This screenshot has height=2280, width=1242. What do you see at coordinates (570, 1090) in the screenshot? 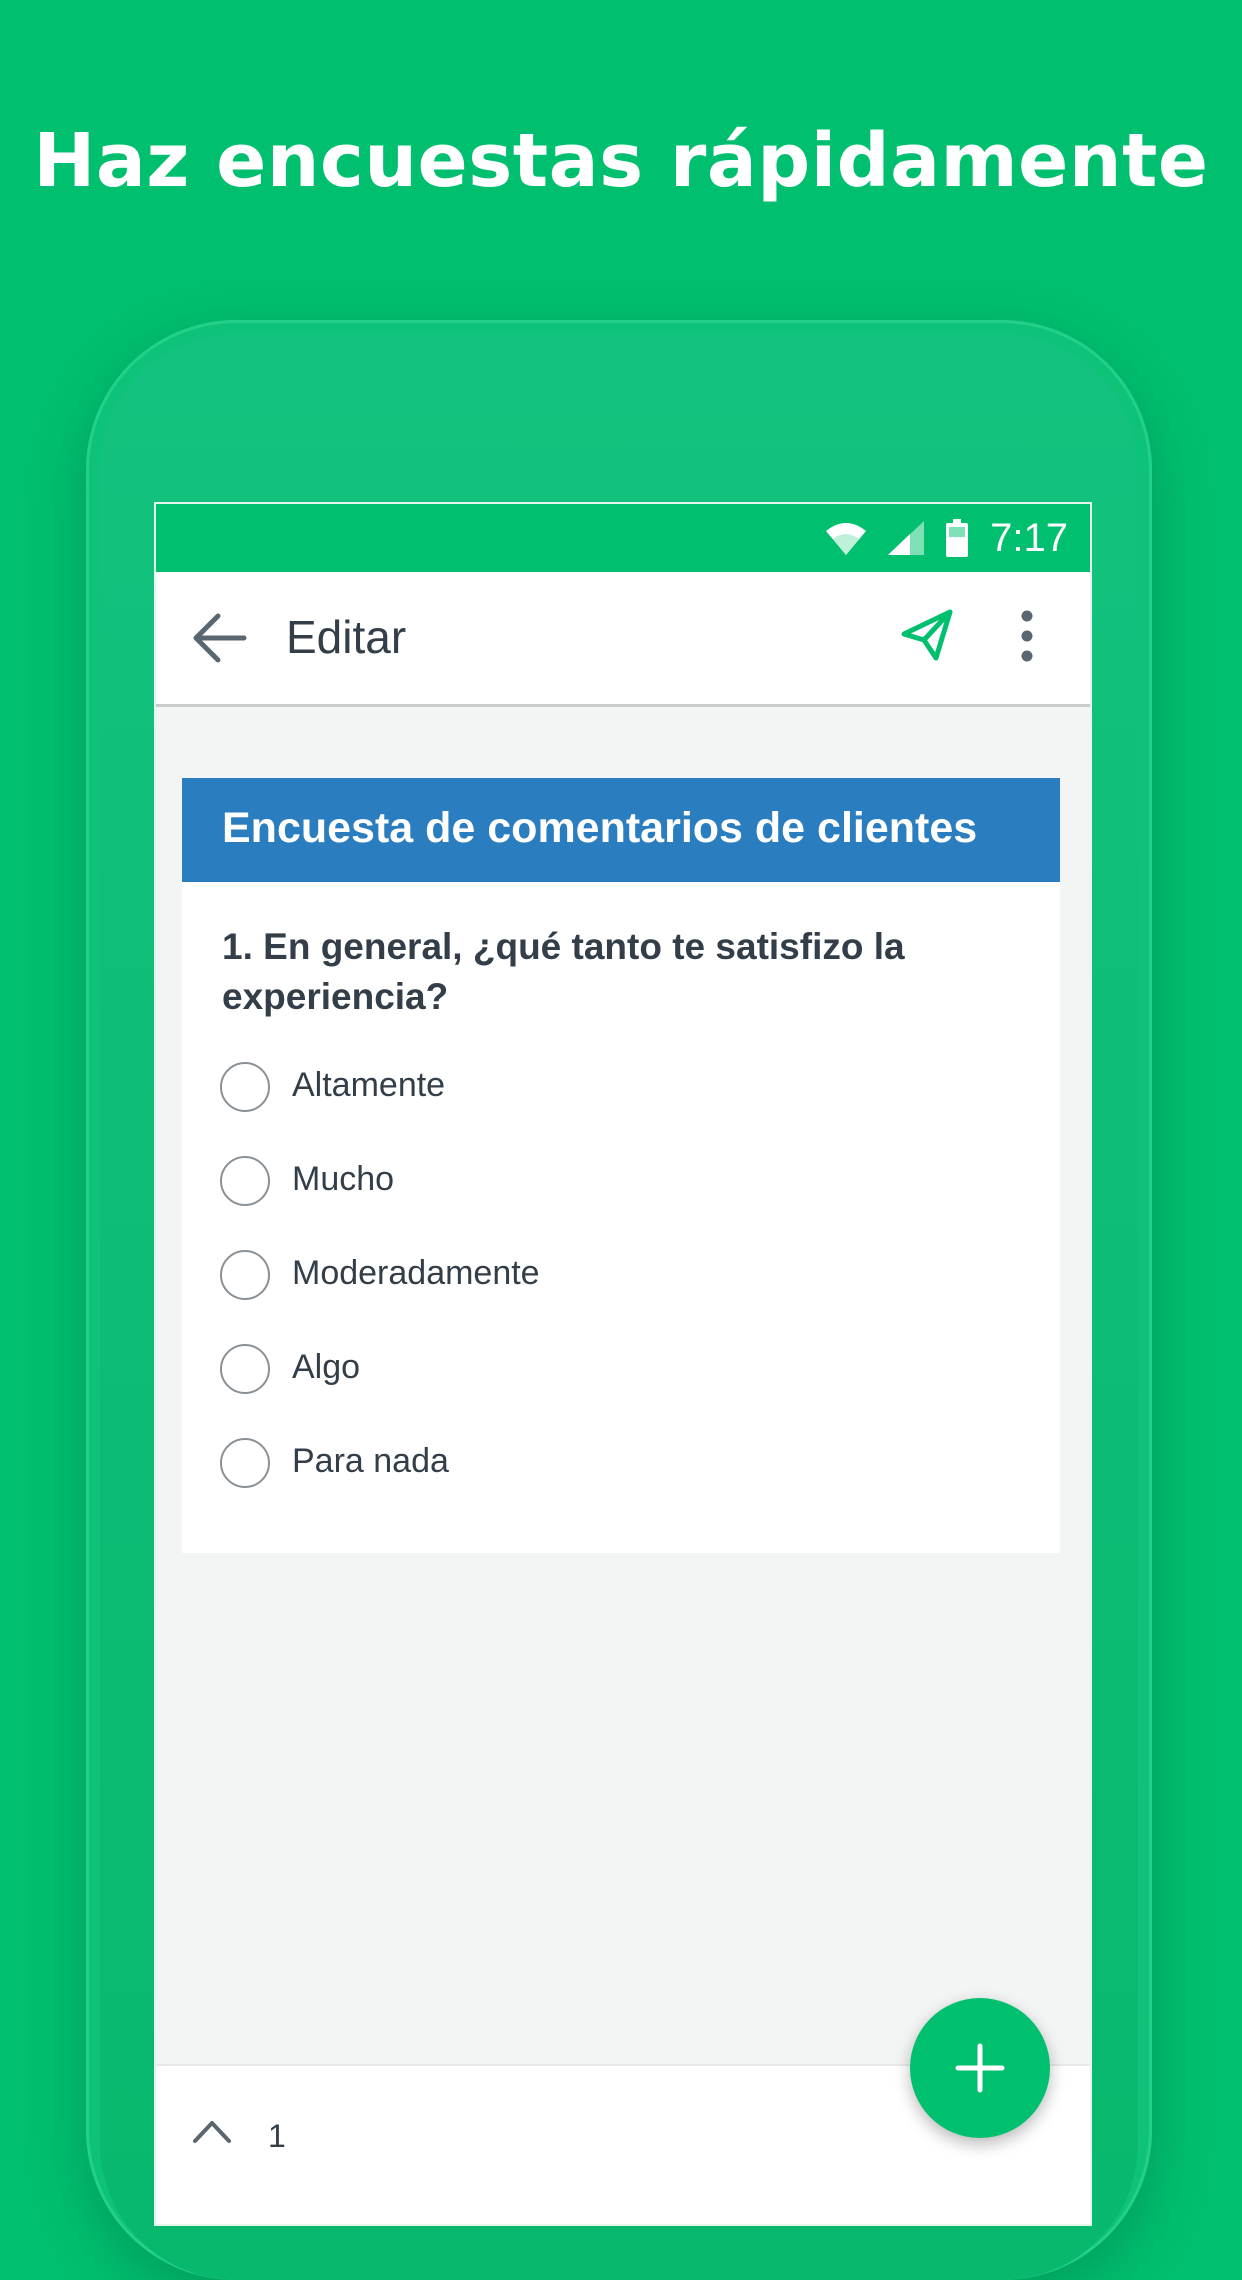
I see `answer-option: Altamente` at bounding box center [570, 1090].